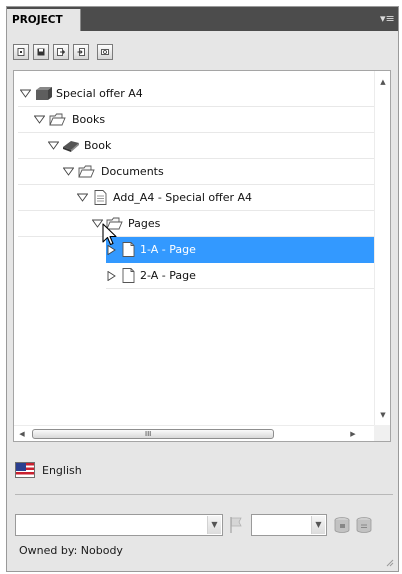 The height and width of the screenshot is (574, 402). I want to click on new-document-button, so click(21, 52).